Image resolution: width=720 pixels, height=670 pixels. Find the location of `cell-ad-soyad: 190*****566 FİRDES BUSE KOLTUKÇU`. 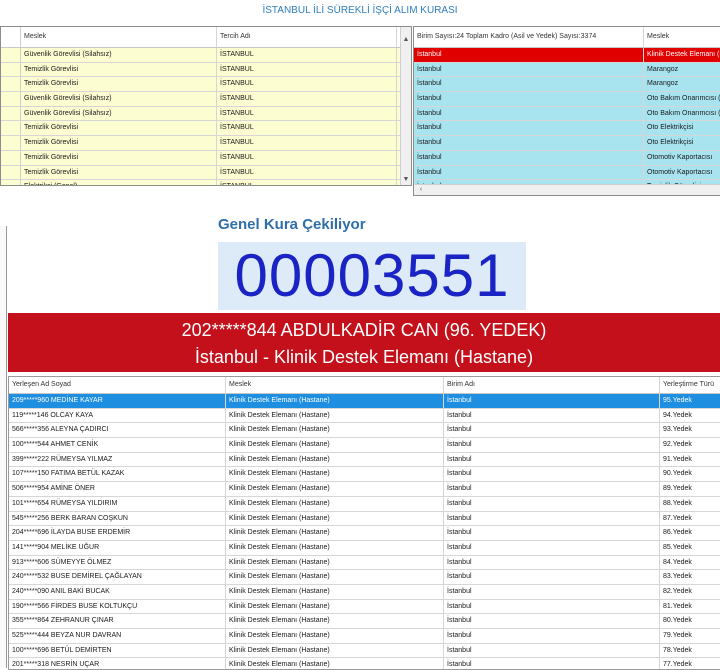

cell-ad-soyad: 190*****566 FİRDES BUSE KOLTUKÇU is located at coordinates (117, 606).